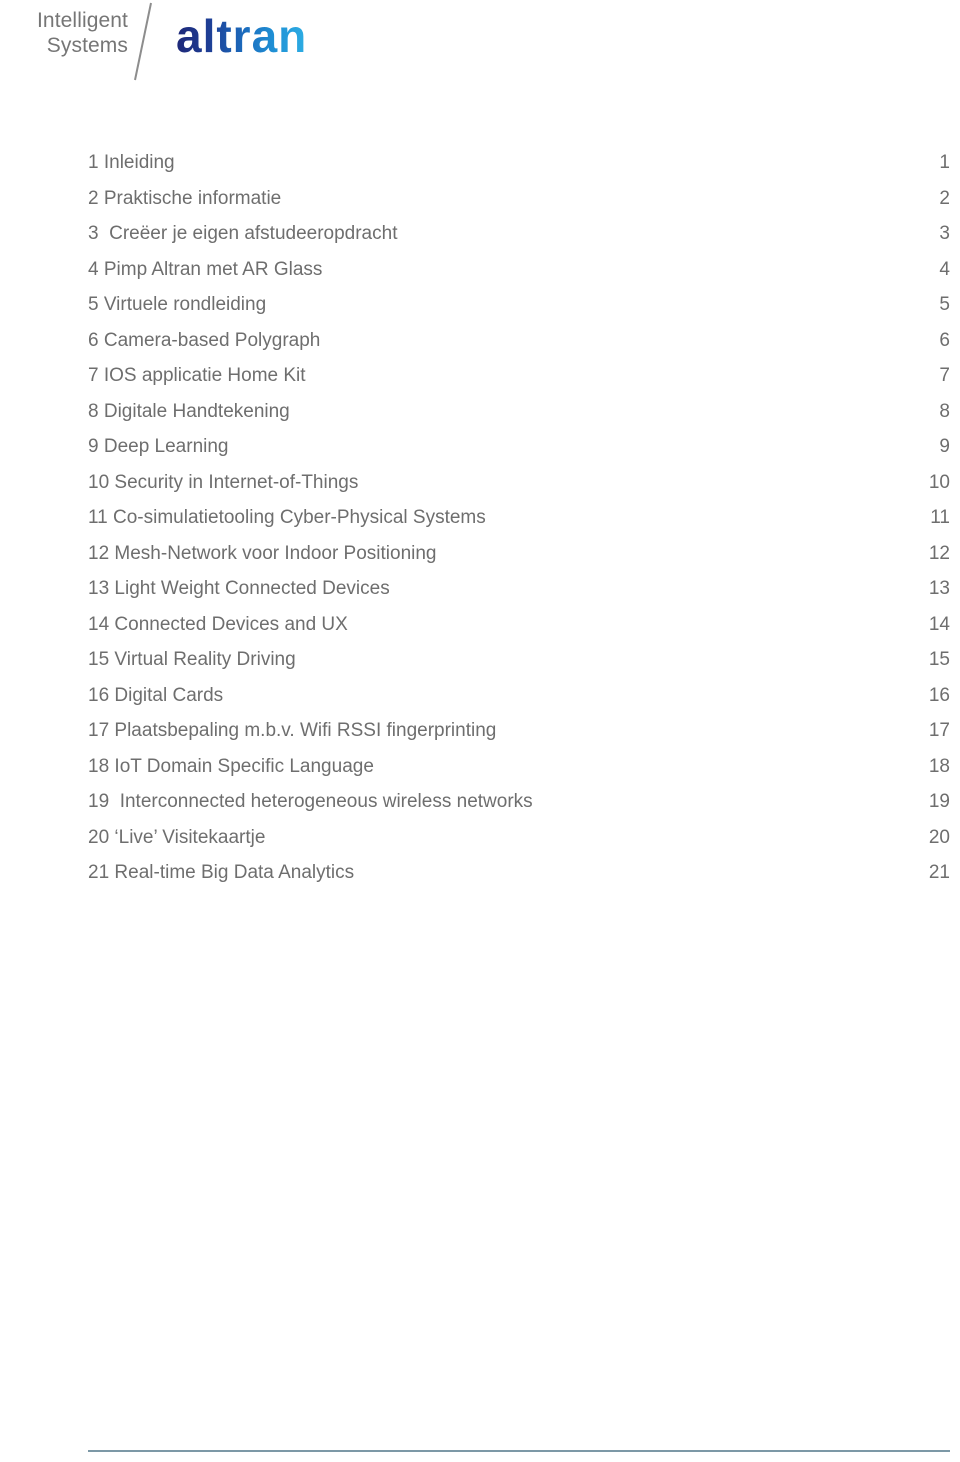 The width and height of the screenshot is (960, 1462). What do you see at coordinates (177, 837) in the screenshot?
I see `toc-entry-title: 20 ‘Live’ Visitekaartje` at bounding box center [177, 837].